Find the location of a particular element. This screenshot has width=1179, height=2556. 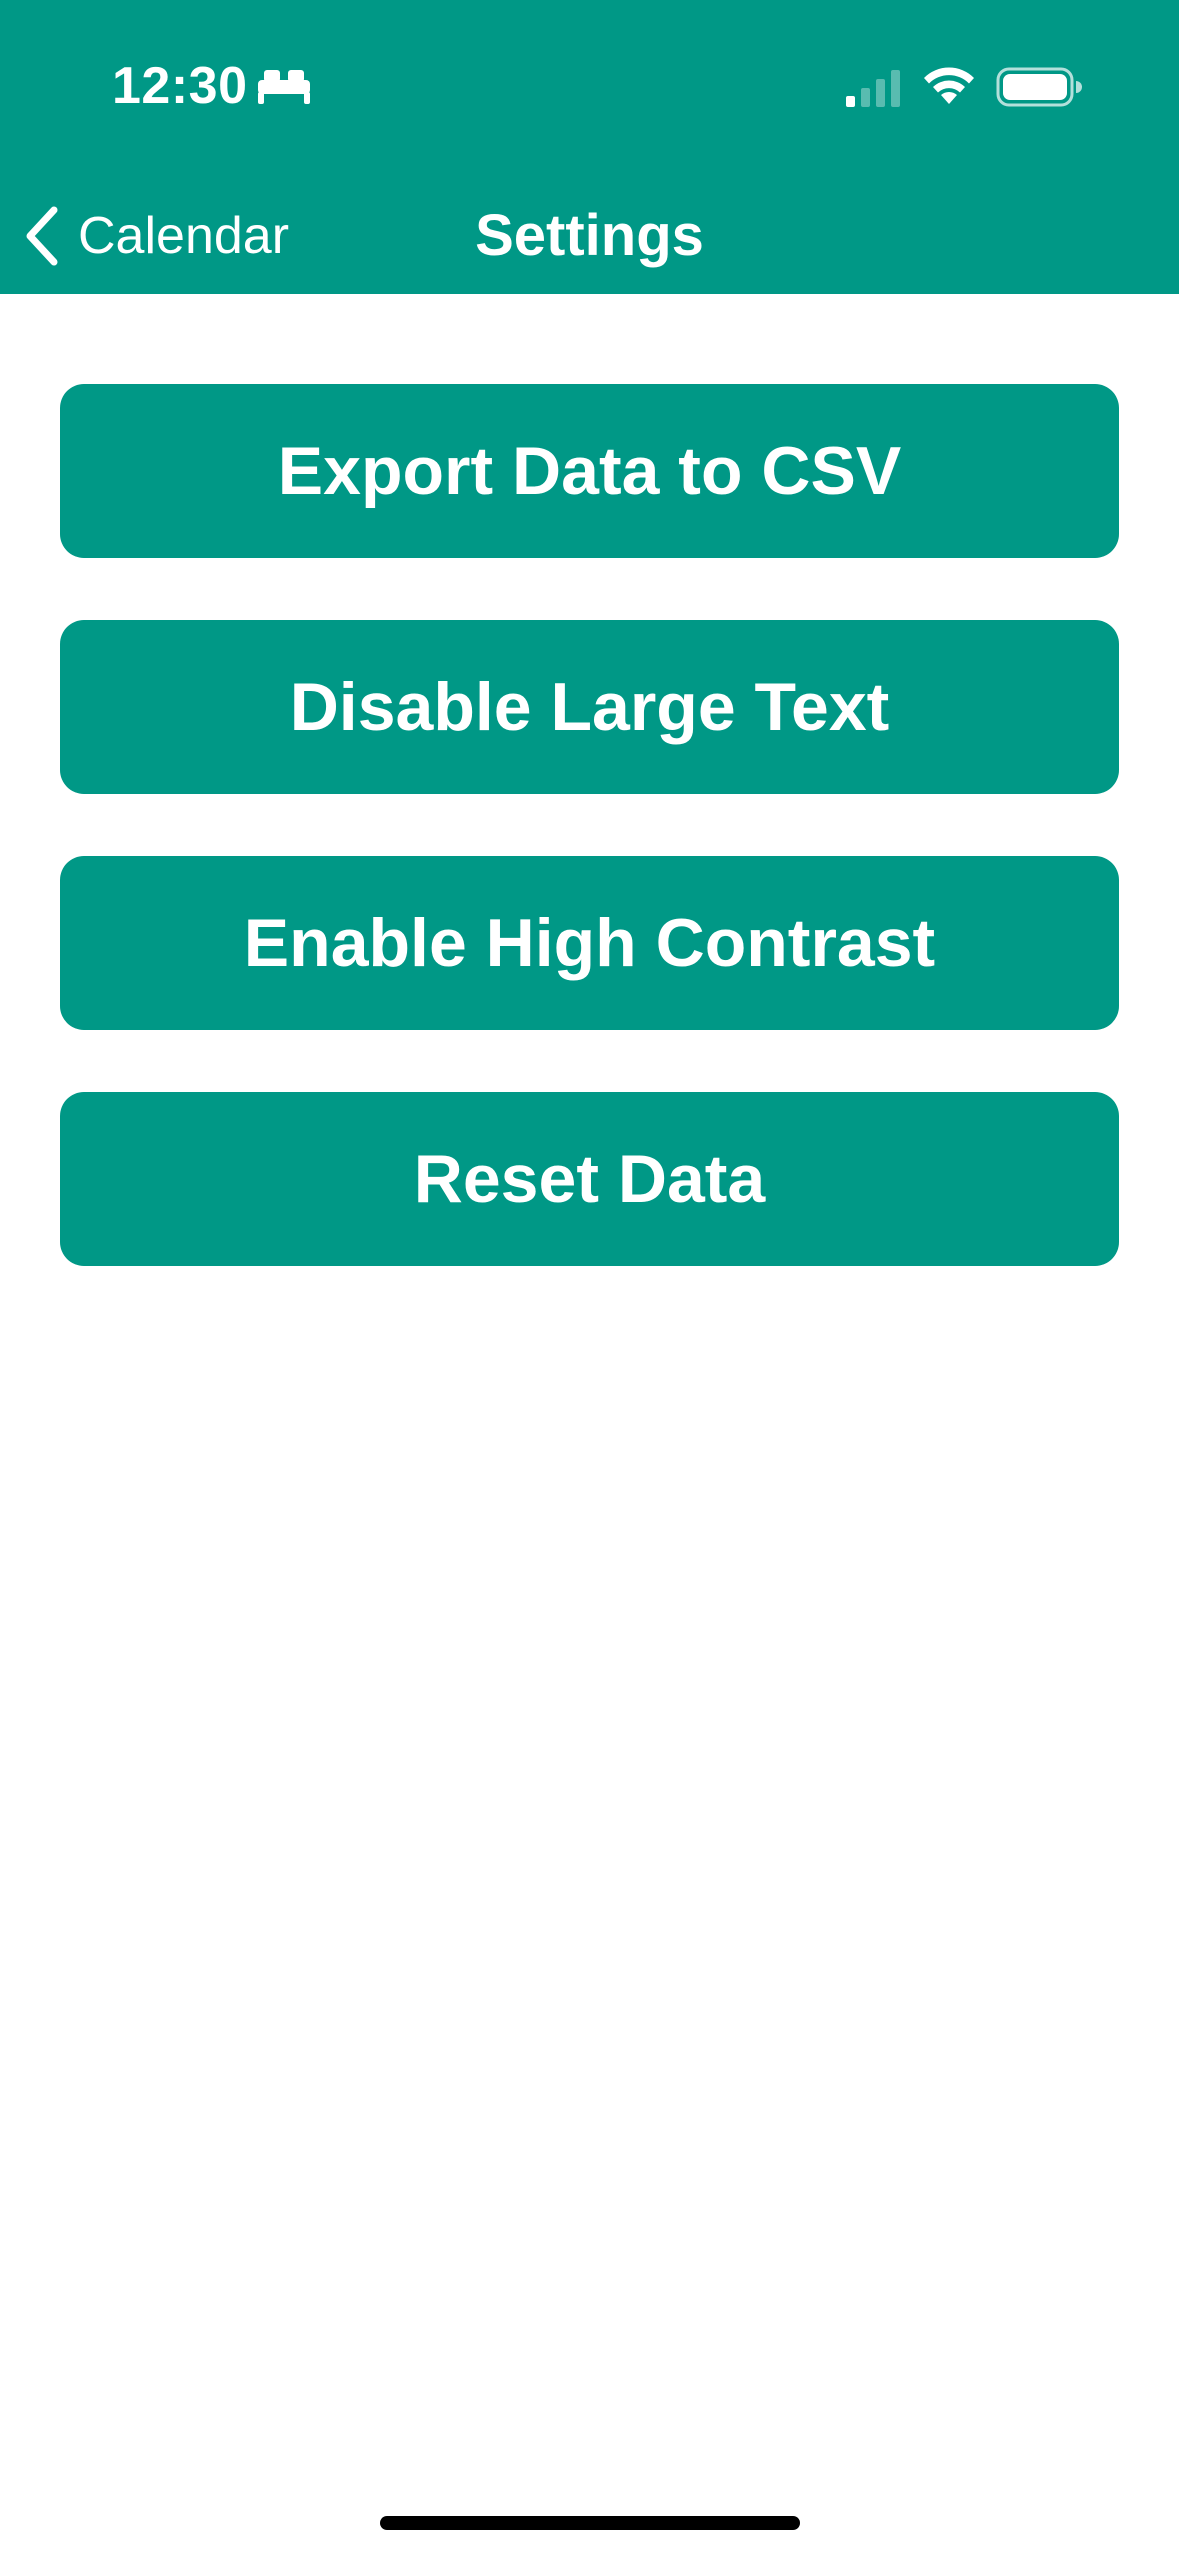

export-csv-button: Export Data to CSV is located at coordinates (589, 471).